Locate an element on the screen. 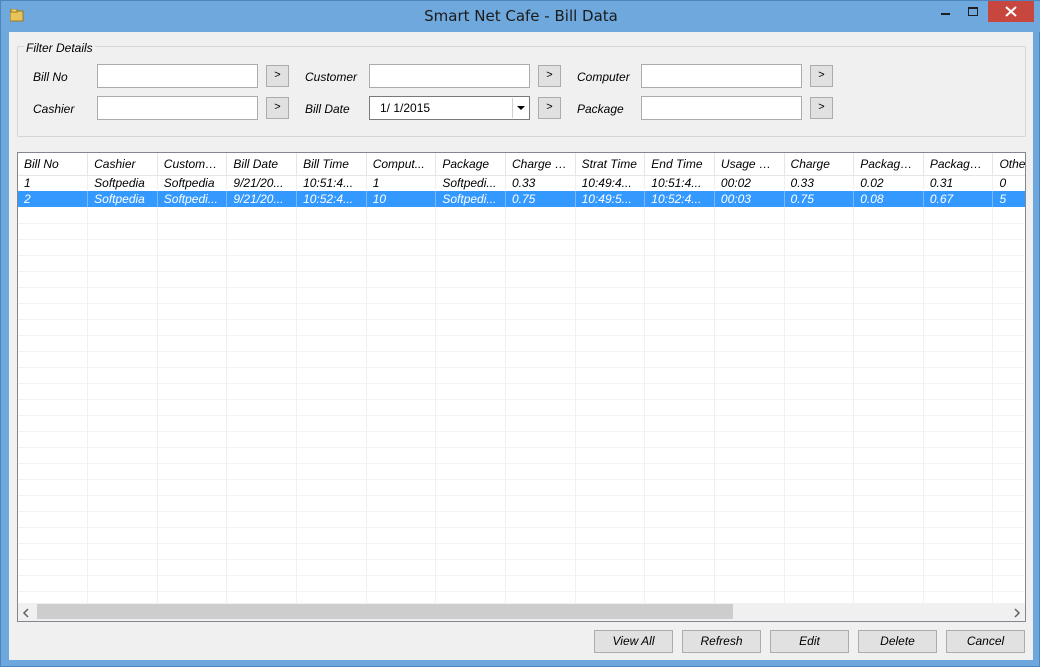 The height and width of the screenshot is (667, 1040). table-cell: 10 is located at coordinates (401, 199).